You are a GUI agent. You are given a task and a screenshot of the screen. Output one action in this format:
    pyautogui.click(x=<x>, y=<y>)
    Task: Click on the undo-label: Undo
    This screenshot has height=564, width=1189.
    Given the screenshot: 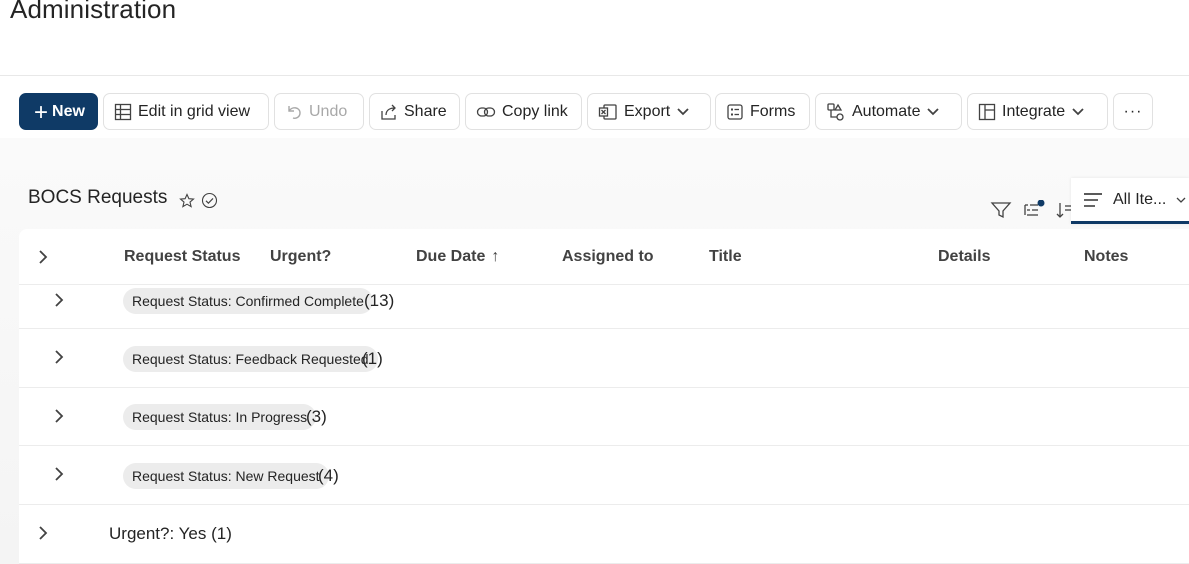 What is the action you would take?
    pyautogui.click(x=328, y=111)
    